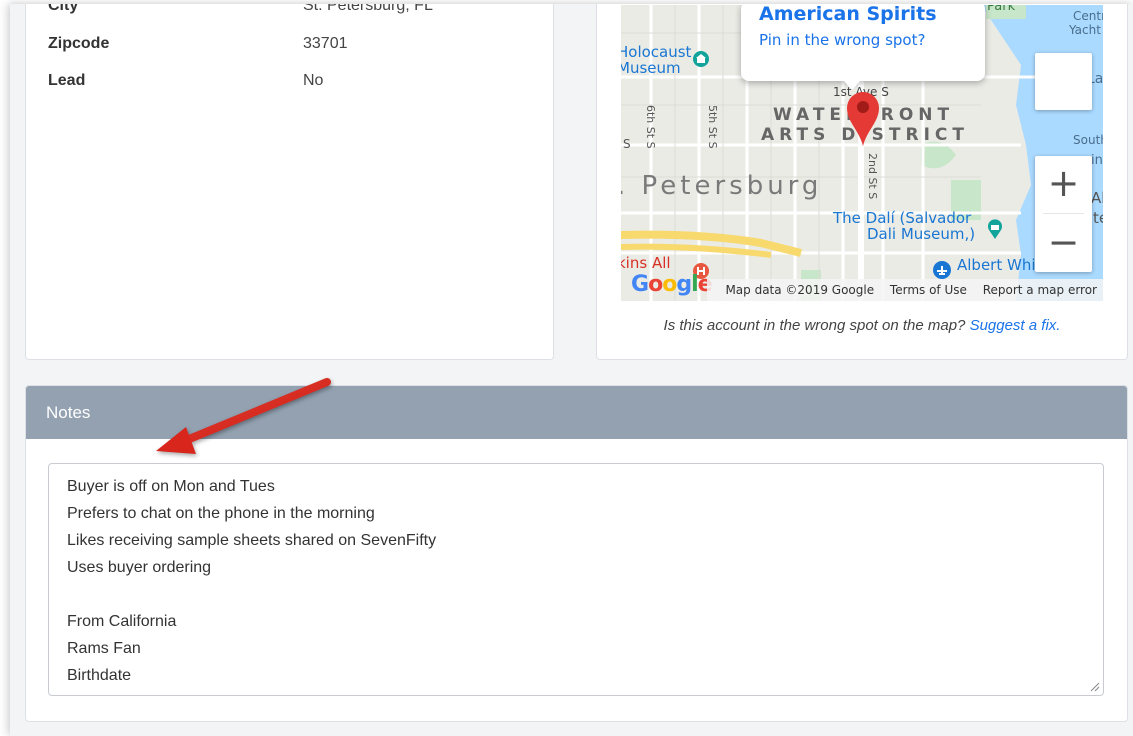 This screenshot has width=1133, height=736. Describe the element at coordinates (1085, 30) in the screenshot. I see `map-label-yacht: Yacht` at that location.